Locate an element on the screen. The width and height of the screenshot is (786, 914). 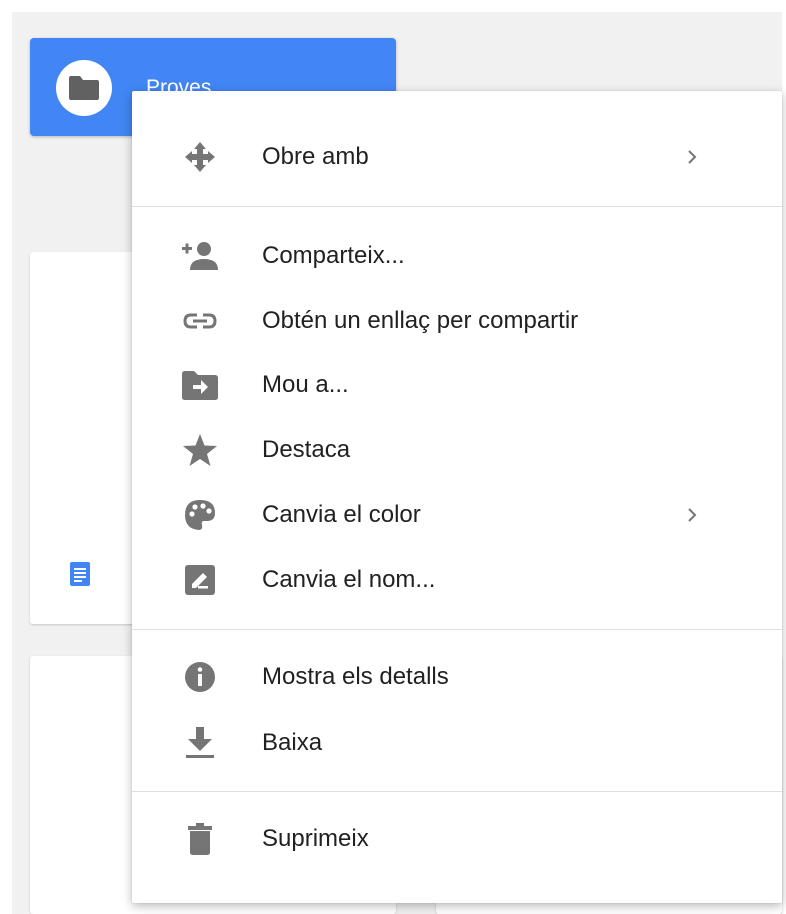
person-add-icon is located at coordinates (200, 256).